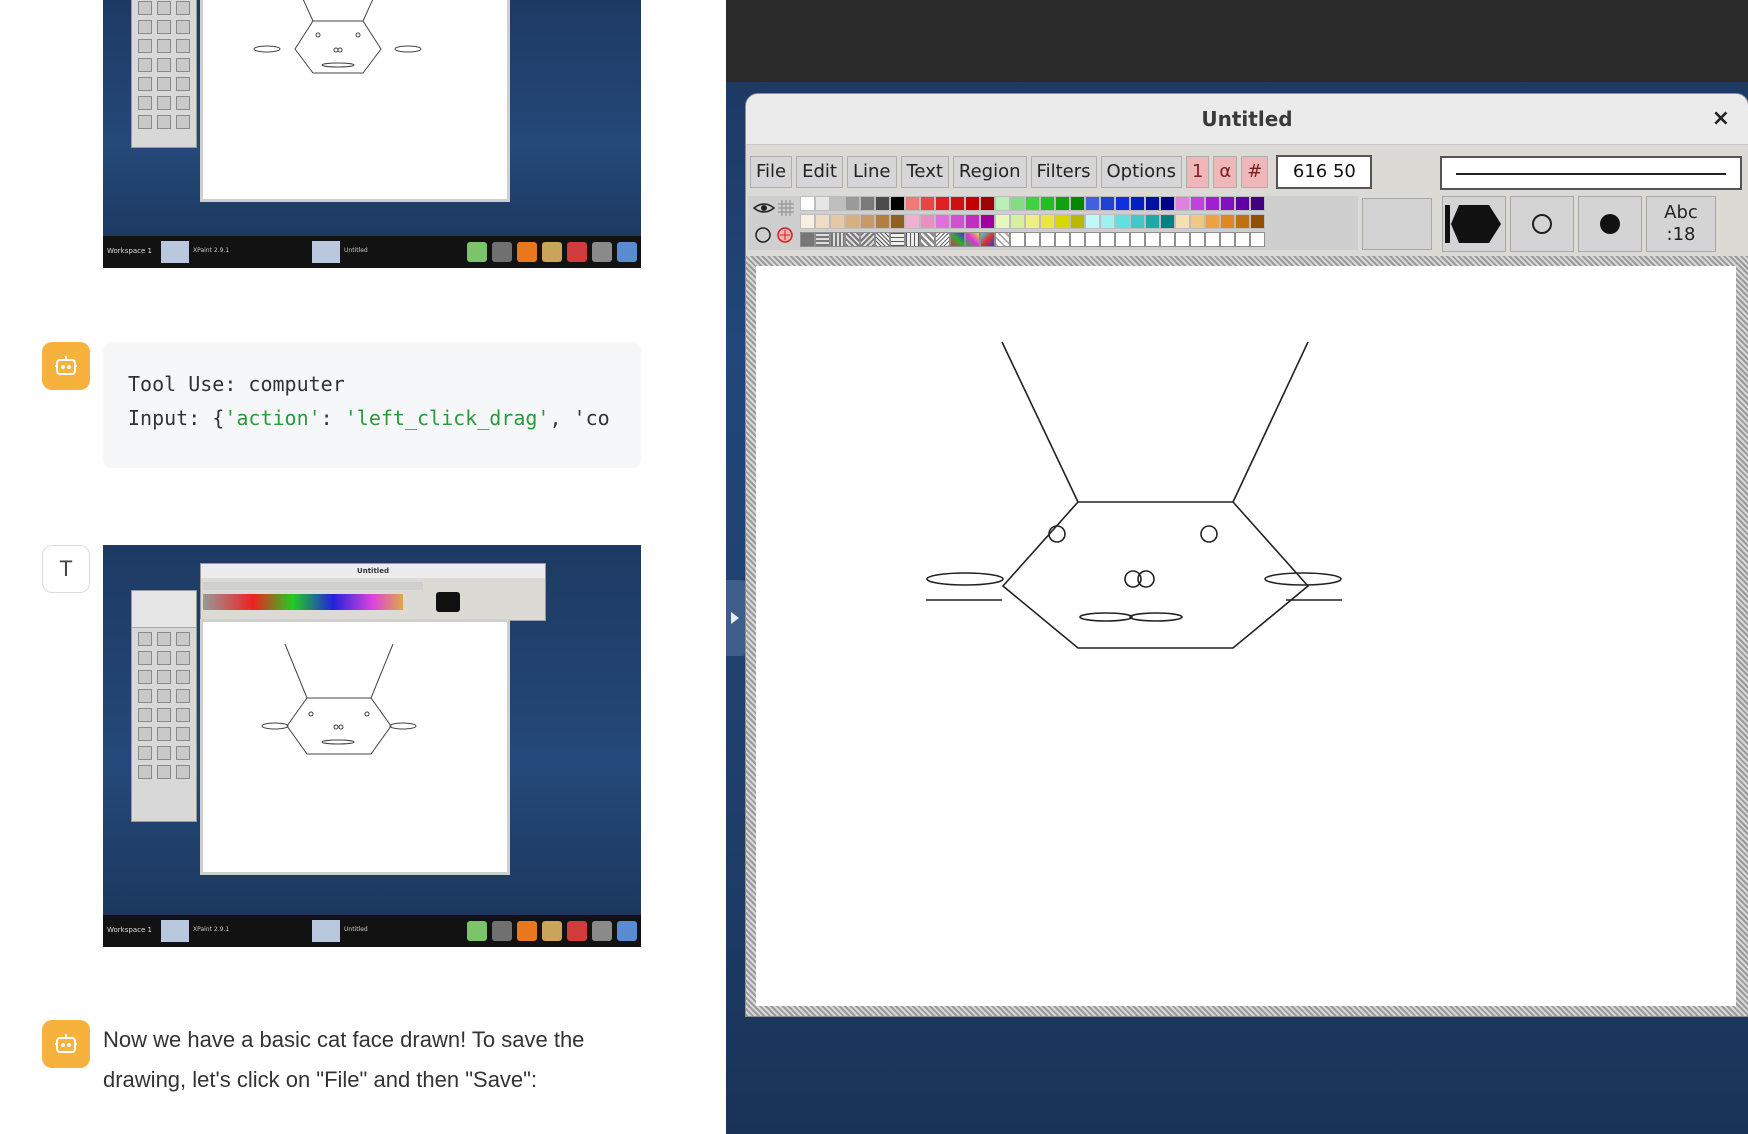 Image resolution: width=1748 pixels, height=1134 pixels. What do you see at coordinates (1397, 224) in the screenshot?
I see `current-color-swatch` at bounding box center [1397, 224].